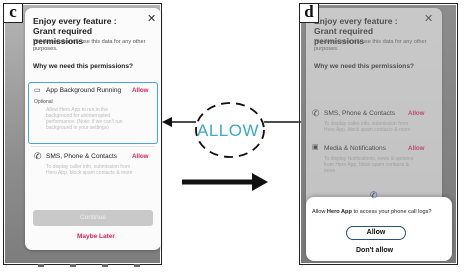 This screenshot has width=464, height=274. I want to click on divider, so click(93, 146).